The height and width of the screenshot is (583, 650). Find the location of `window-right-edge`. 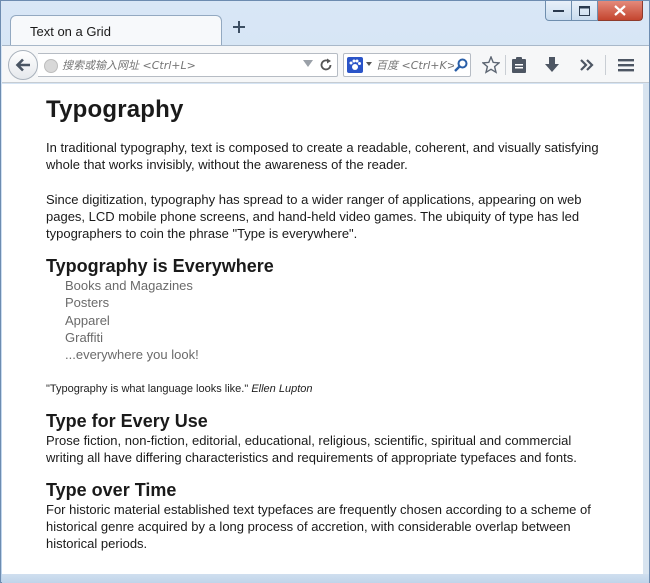

window-right-edge is located at coordinates (646, 329).